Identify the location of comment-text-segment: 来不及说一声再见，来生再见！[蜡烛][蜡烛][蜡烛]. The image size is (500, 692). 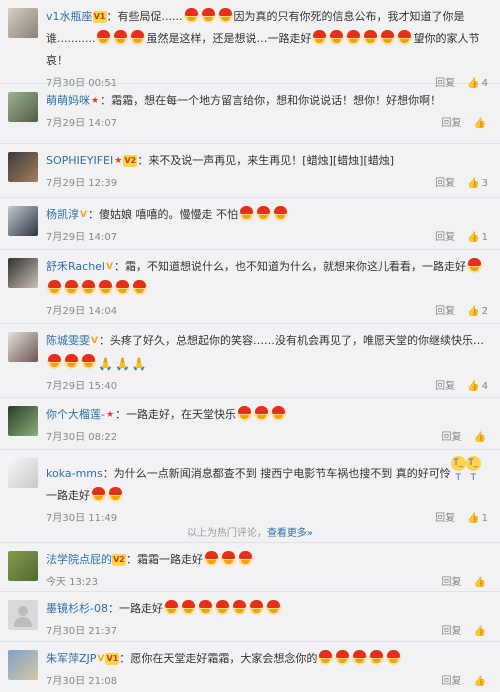
(271, 160).